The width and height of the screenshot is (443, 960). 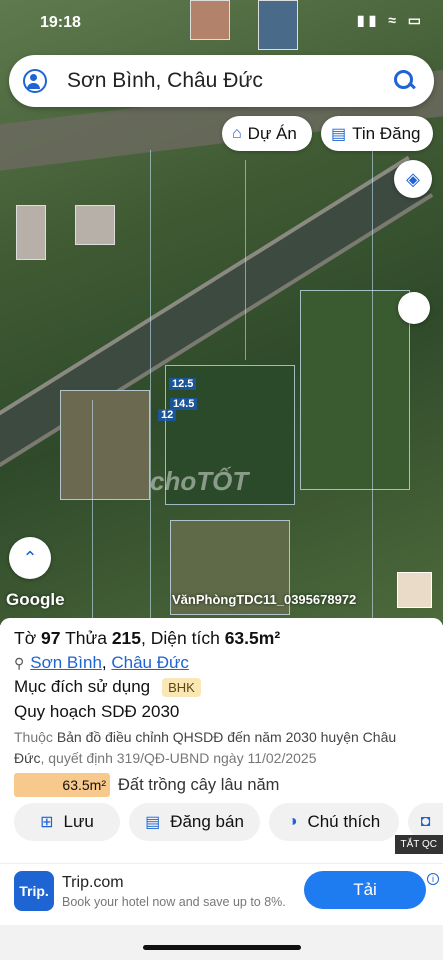 I want to click on to-label: Tờ, so click(x=25, y=638).